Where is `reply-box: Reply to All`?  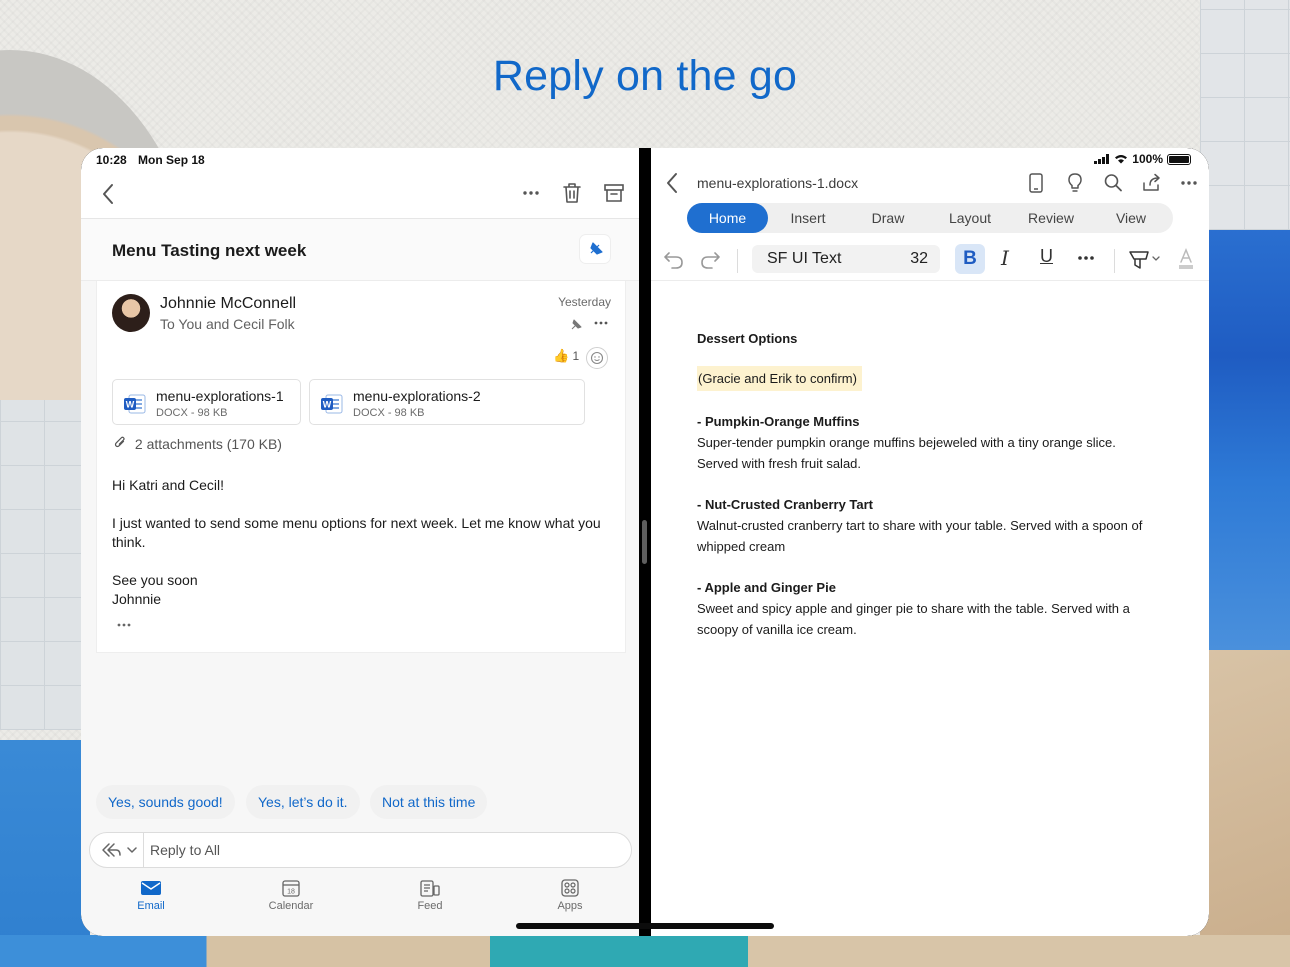 reply-box: Reply to All is located at coordinates (360, 850).